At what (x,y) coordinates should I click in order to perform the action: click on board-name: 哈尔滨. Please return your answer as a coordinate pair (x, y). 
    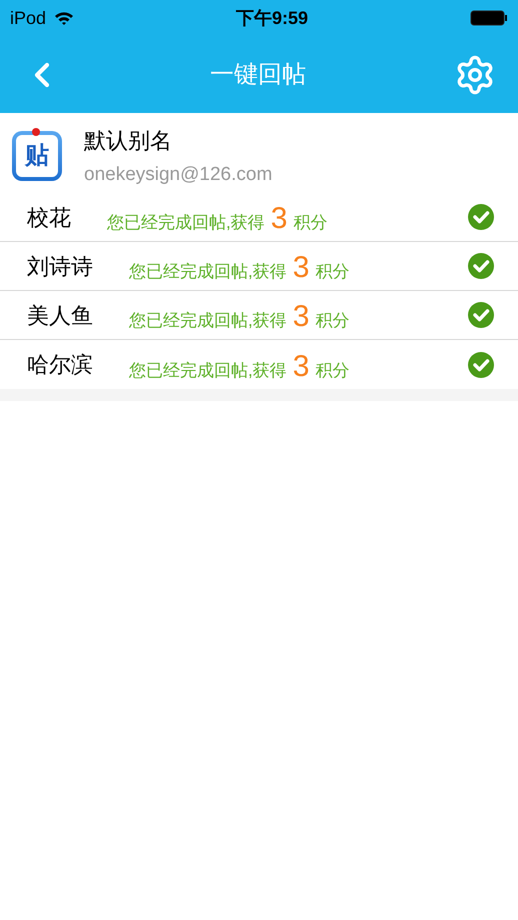
    Looking at the image, I should click on (60, 365).